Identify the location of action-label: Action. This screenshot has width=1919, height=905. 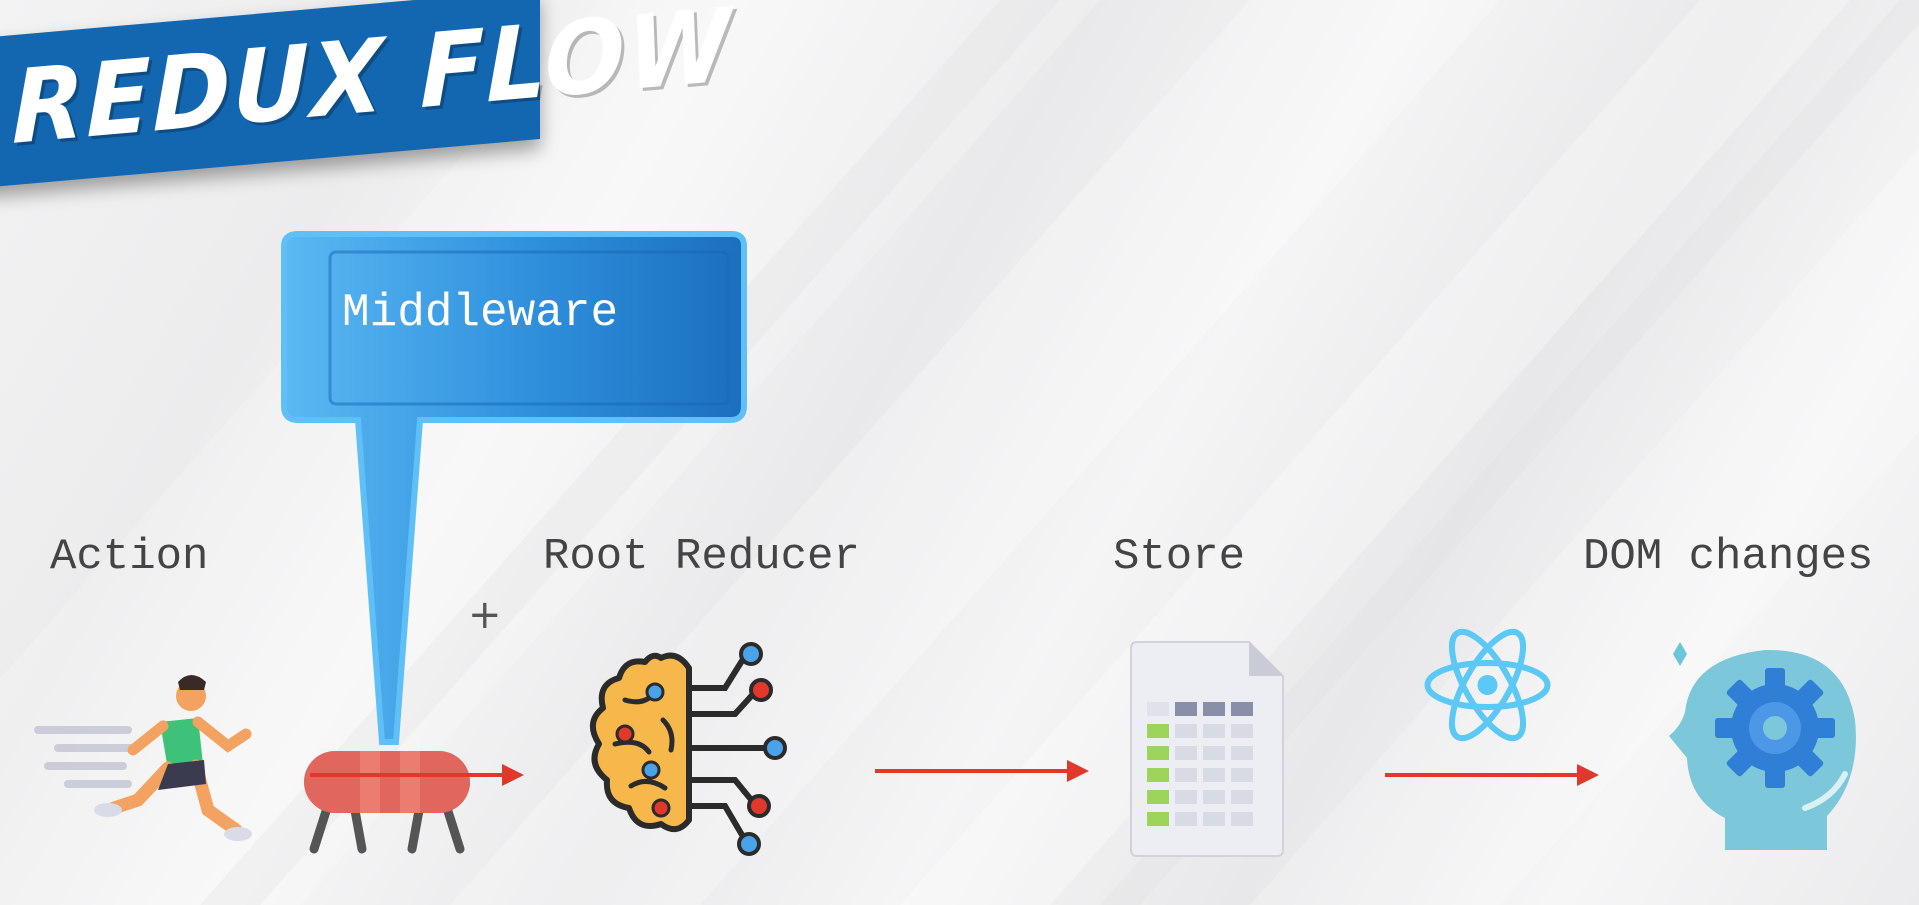
(129, 557).